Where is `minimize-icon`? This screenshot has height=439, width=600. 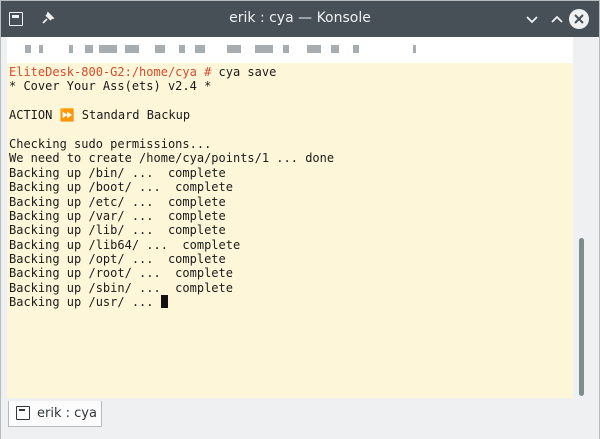
minimize-icon is located at coordinates (532, 19).